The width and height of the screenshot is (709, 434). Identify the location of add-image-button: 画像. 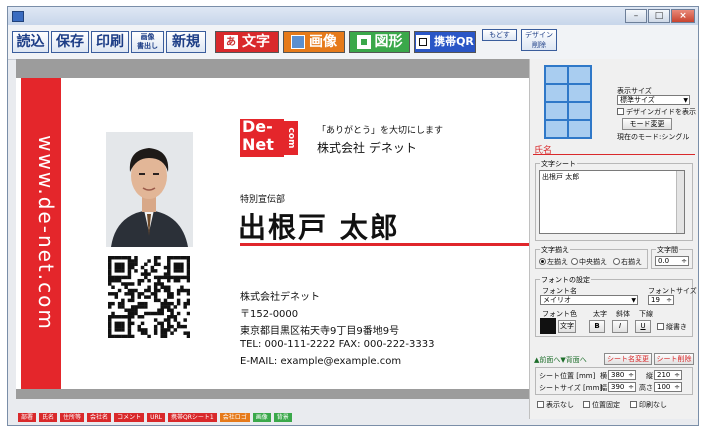
(314, 42).